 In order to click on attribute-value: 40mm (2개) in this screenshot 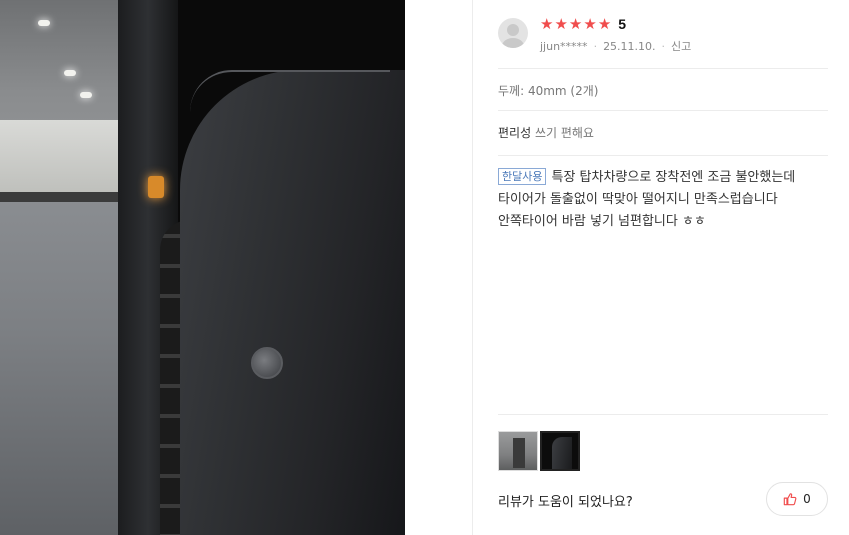, I will do `click(563, 91)`.